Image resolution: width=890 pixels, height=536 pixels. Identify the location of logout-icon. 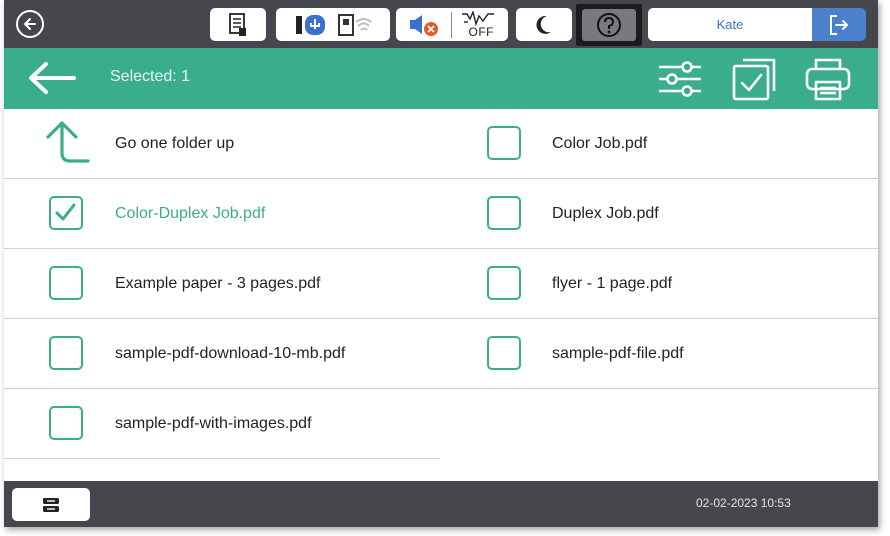
(839, 24).